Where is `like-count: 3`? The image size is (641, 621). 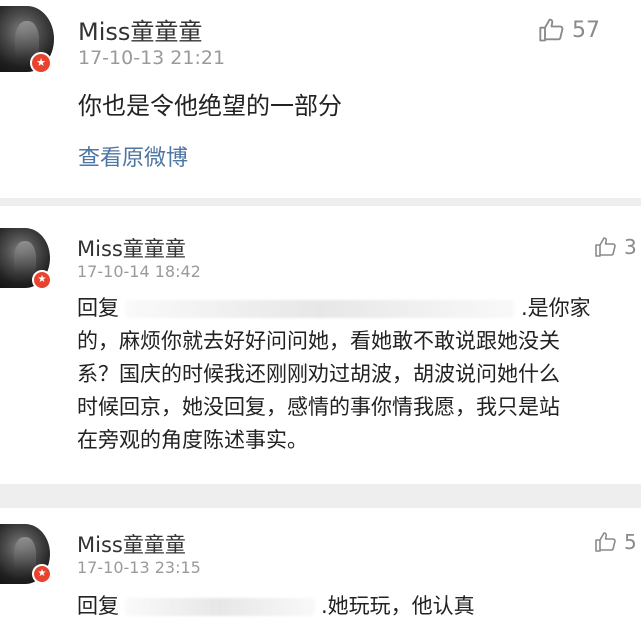 like-count: 3 is located at coordinates (630, 247).